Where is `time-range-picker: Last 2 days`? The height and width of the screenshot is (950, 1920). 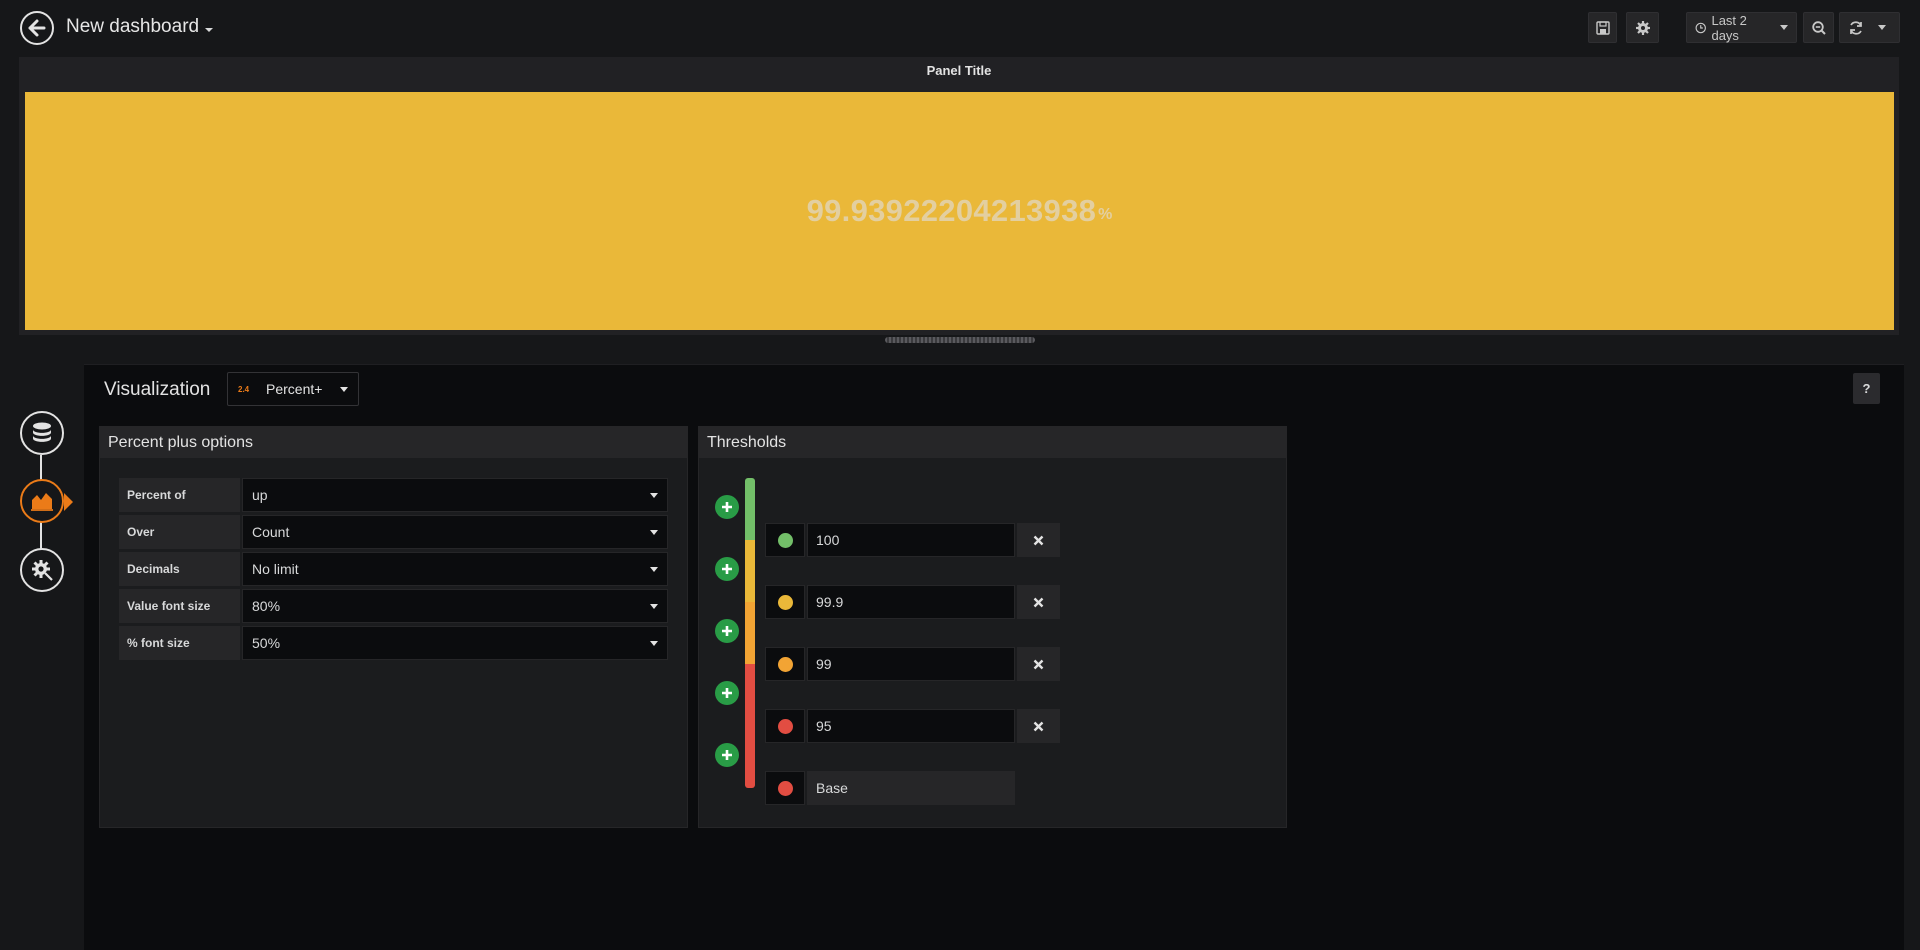
time-range-picker: Last 2 days is located at coordinates (1741, 27).